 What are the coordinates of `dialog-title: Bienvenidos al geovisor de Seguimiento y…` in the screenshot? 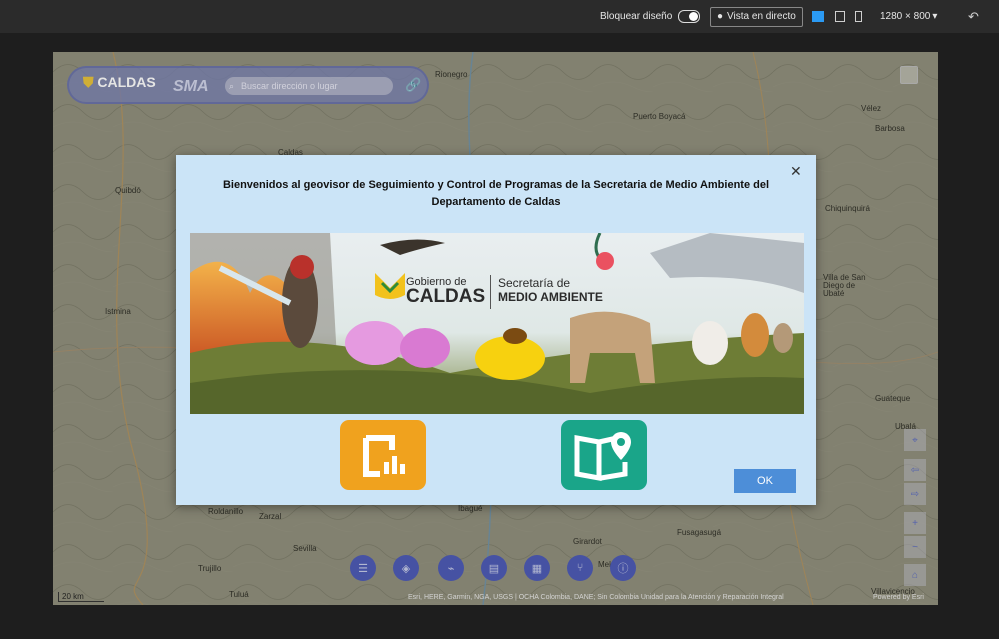 It's located at (496, 193).